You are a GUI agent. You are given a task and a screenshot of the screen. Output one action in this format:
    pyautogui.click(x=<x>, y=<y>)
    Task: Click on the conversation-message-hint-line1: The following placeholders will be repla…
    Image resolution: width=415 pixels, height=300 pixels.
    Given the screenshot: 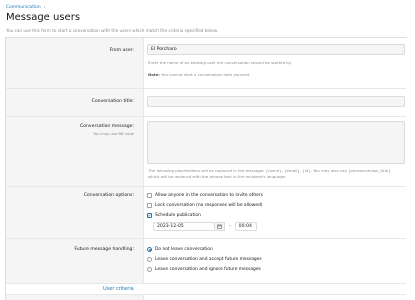 What is the action you would take?
    pyautogui.click(x=269, y=170)
    